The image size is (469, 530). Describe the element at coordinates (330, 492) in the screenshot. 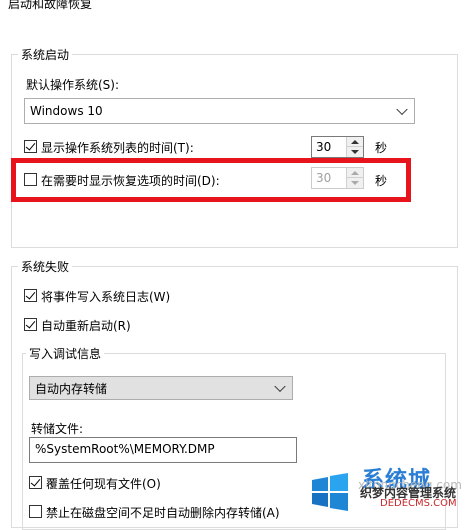

I see `windows-logo-icon` at that location.